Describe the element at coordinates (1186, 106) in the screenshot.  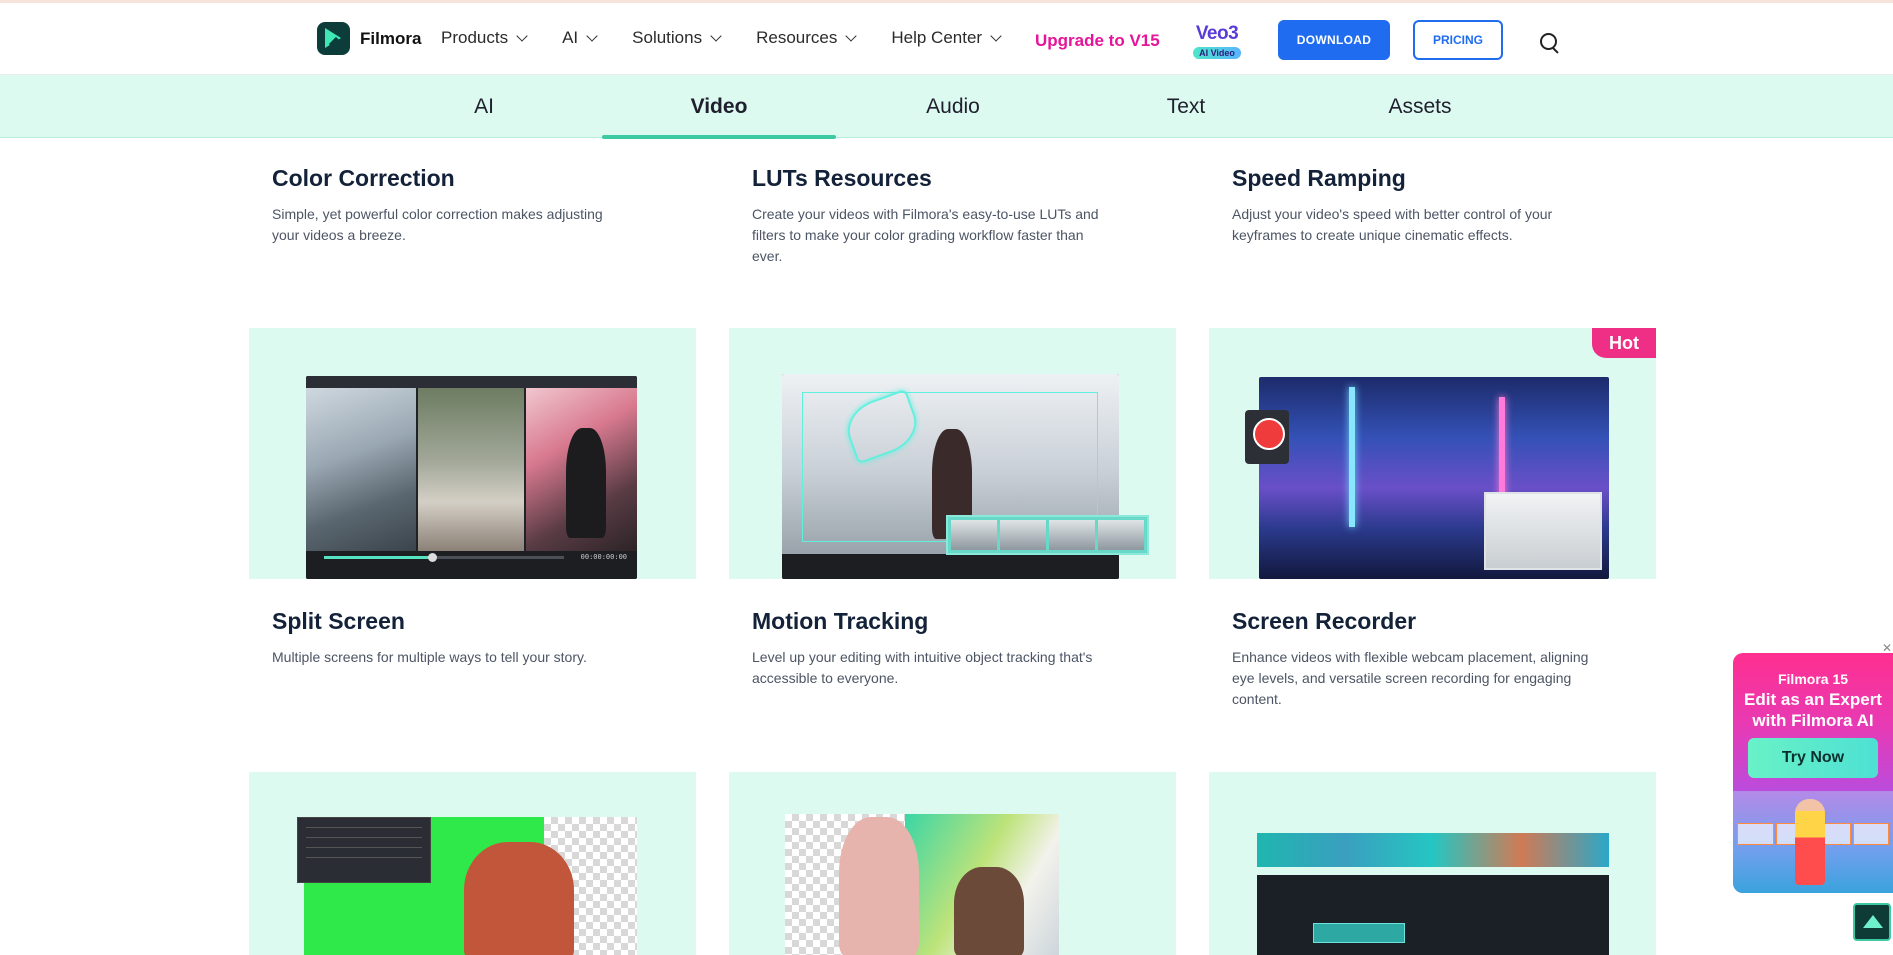
I see `tab-text: Text` at that location.